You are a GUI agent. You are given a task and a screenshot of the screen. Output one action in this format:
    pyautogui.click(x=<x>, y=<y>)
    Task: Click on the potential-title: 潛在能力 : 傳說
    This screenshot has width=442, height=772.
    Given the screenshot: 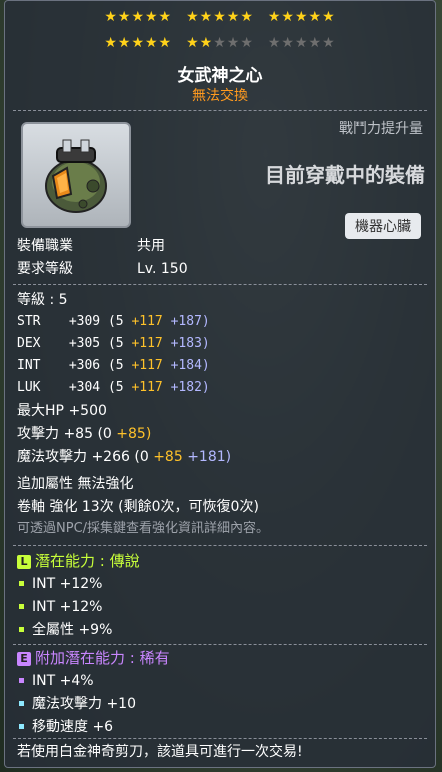 What is the action you would take?
    pyautogui.click(x=87, y=561)
    